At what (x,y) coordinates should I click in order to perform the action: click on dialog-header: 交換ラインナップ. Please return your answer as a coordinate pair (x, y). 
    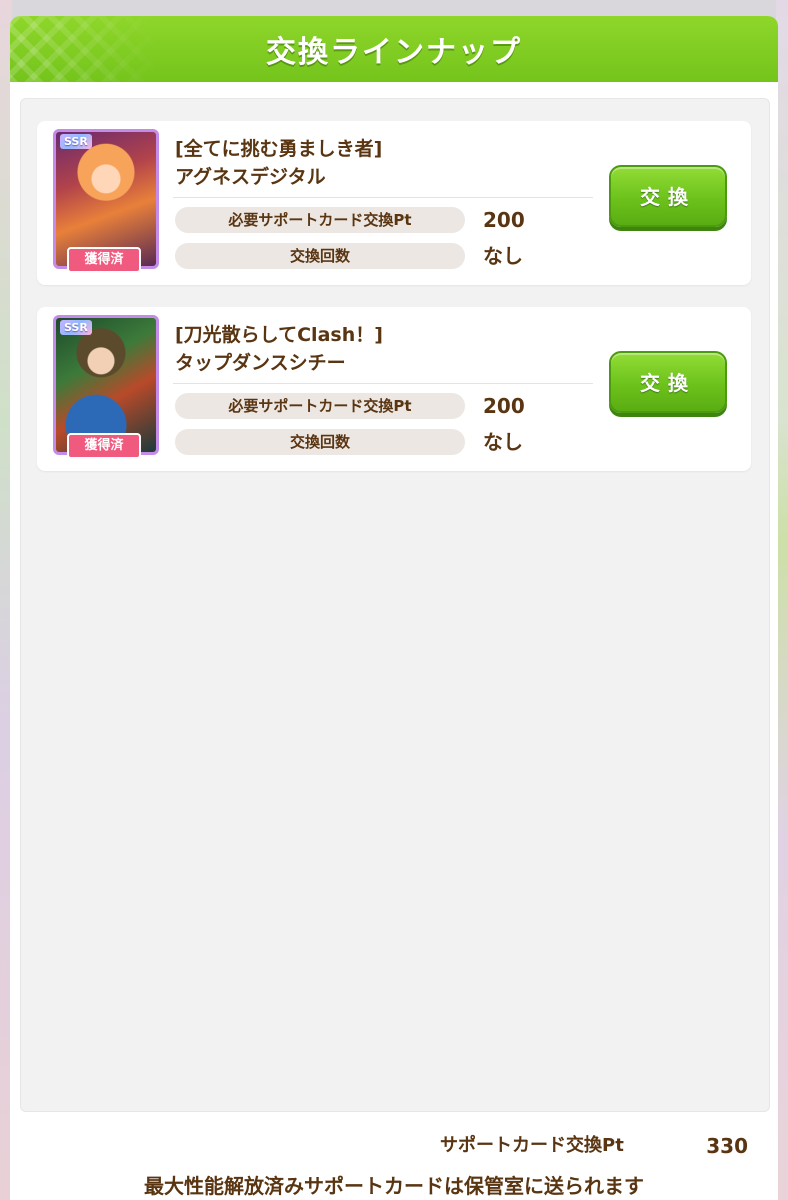
    Looking at the image, I should click on (394, 49).